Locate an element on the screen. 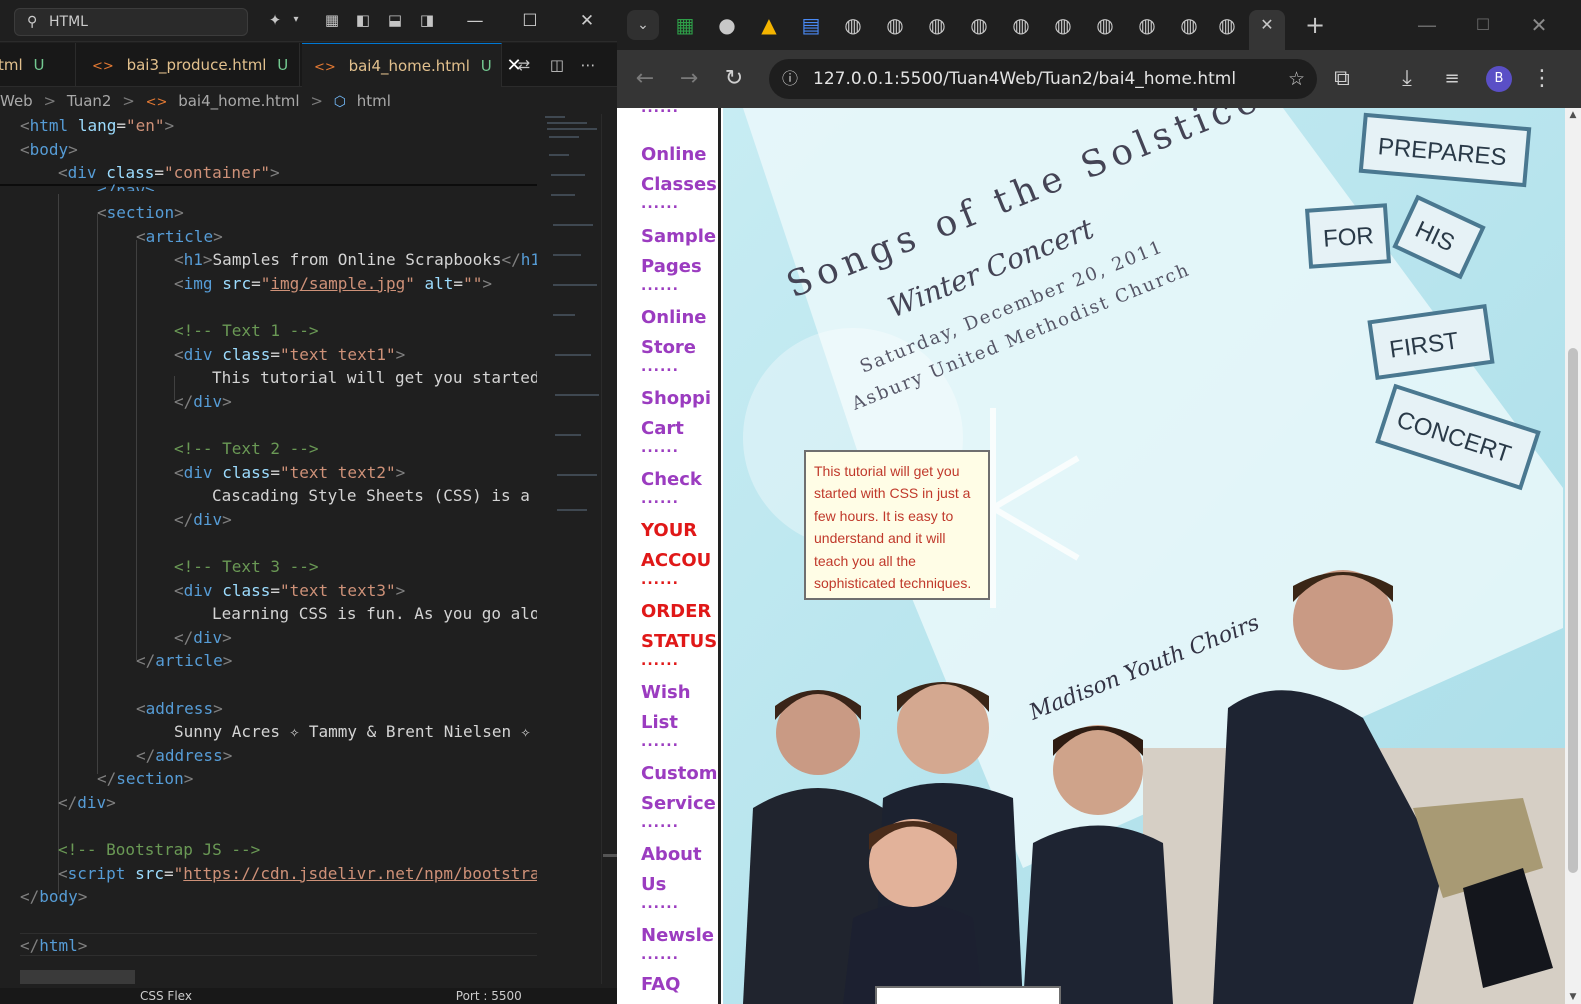 The height and width of the screenshot is (1004, 1581). tab-bai3-produce: <> bai3_produce.html U is located at coordinates (190, 65).